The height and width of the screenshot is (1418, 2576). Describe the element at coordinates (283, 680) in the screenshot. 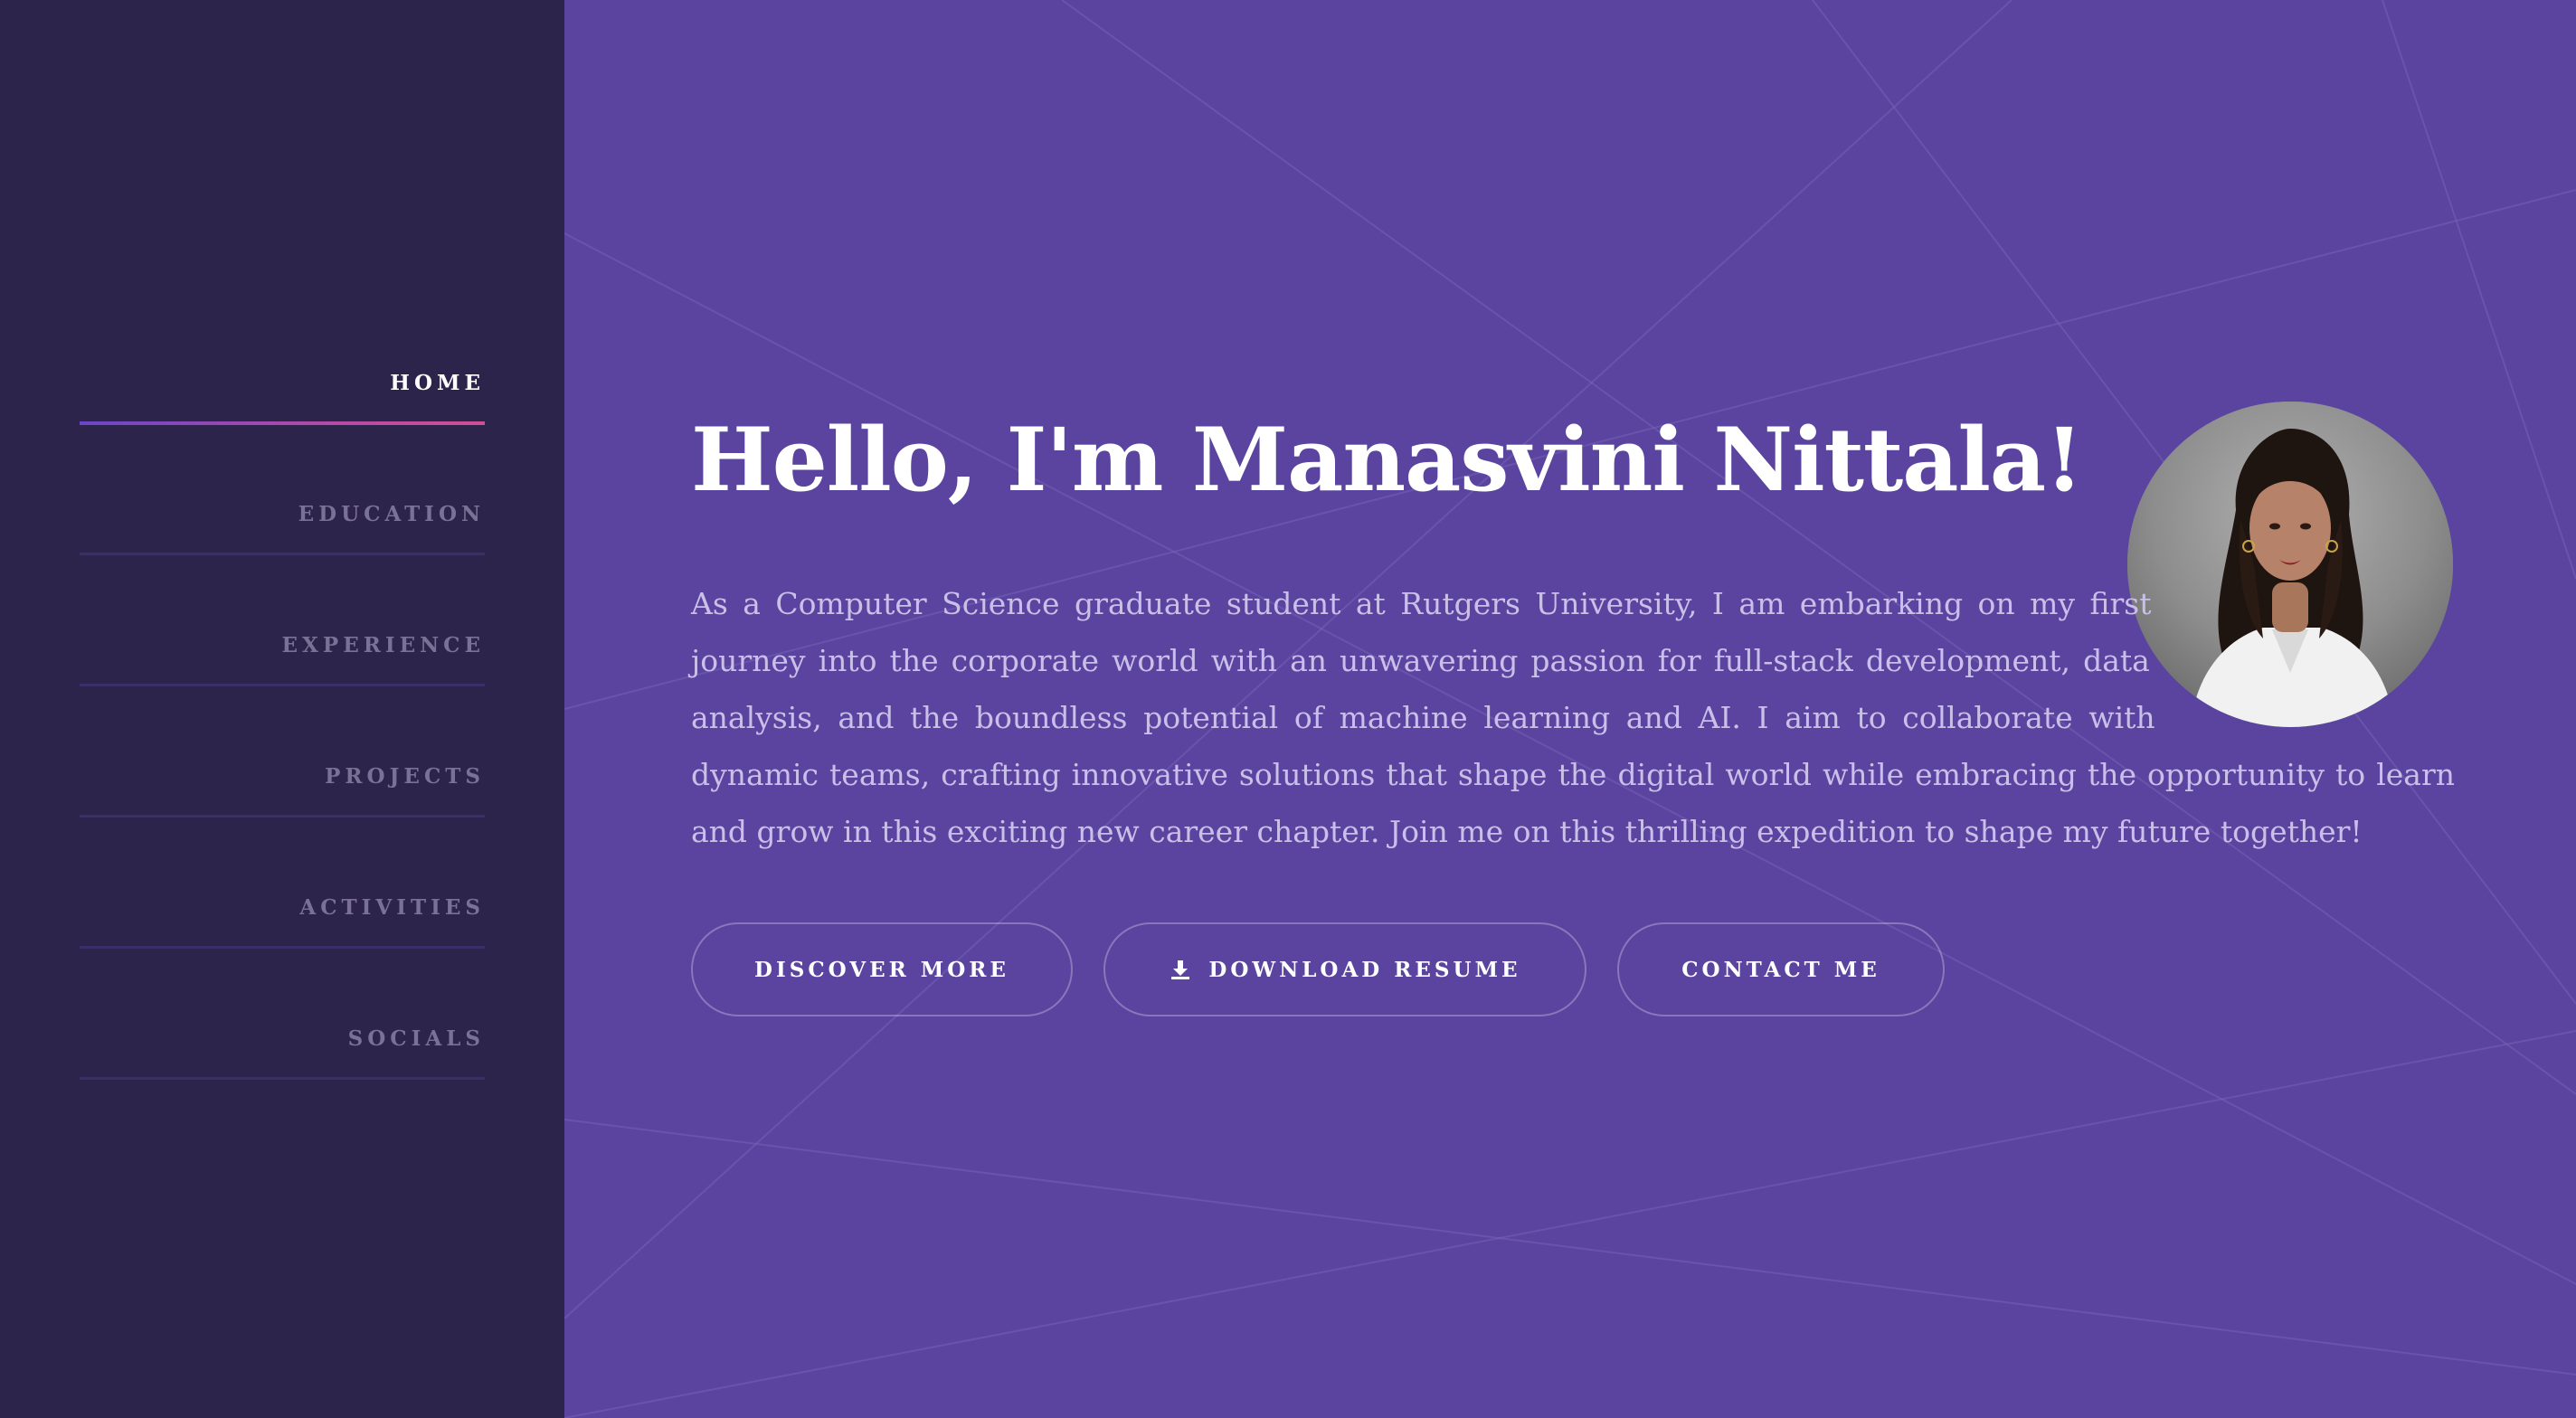

I see `nav-item-experience: EXPERIENCE` at that location.